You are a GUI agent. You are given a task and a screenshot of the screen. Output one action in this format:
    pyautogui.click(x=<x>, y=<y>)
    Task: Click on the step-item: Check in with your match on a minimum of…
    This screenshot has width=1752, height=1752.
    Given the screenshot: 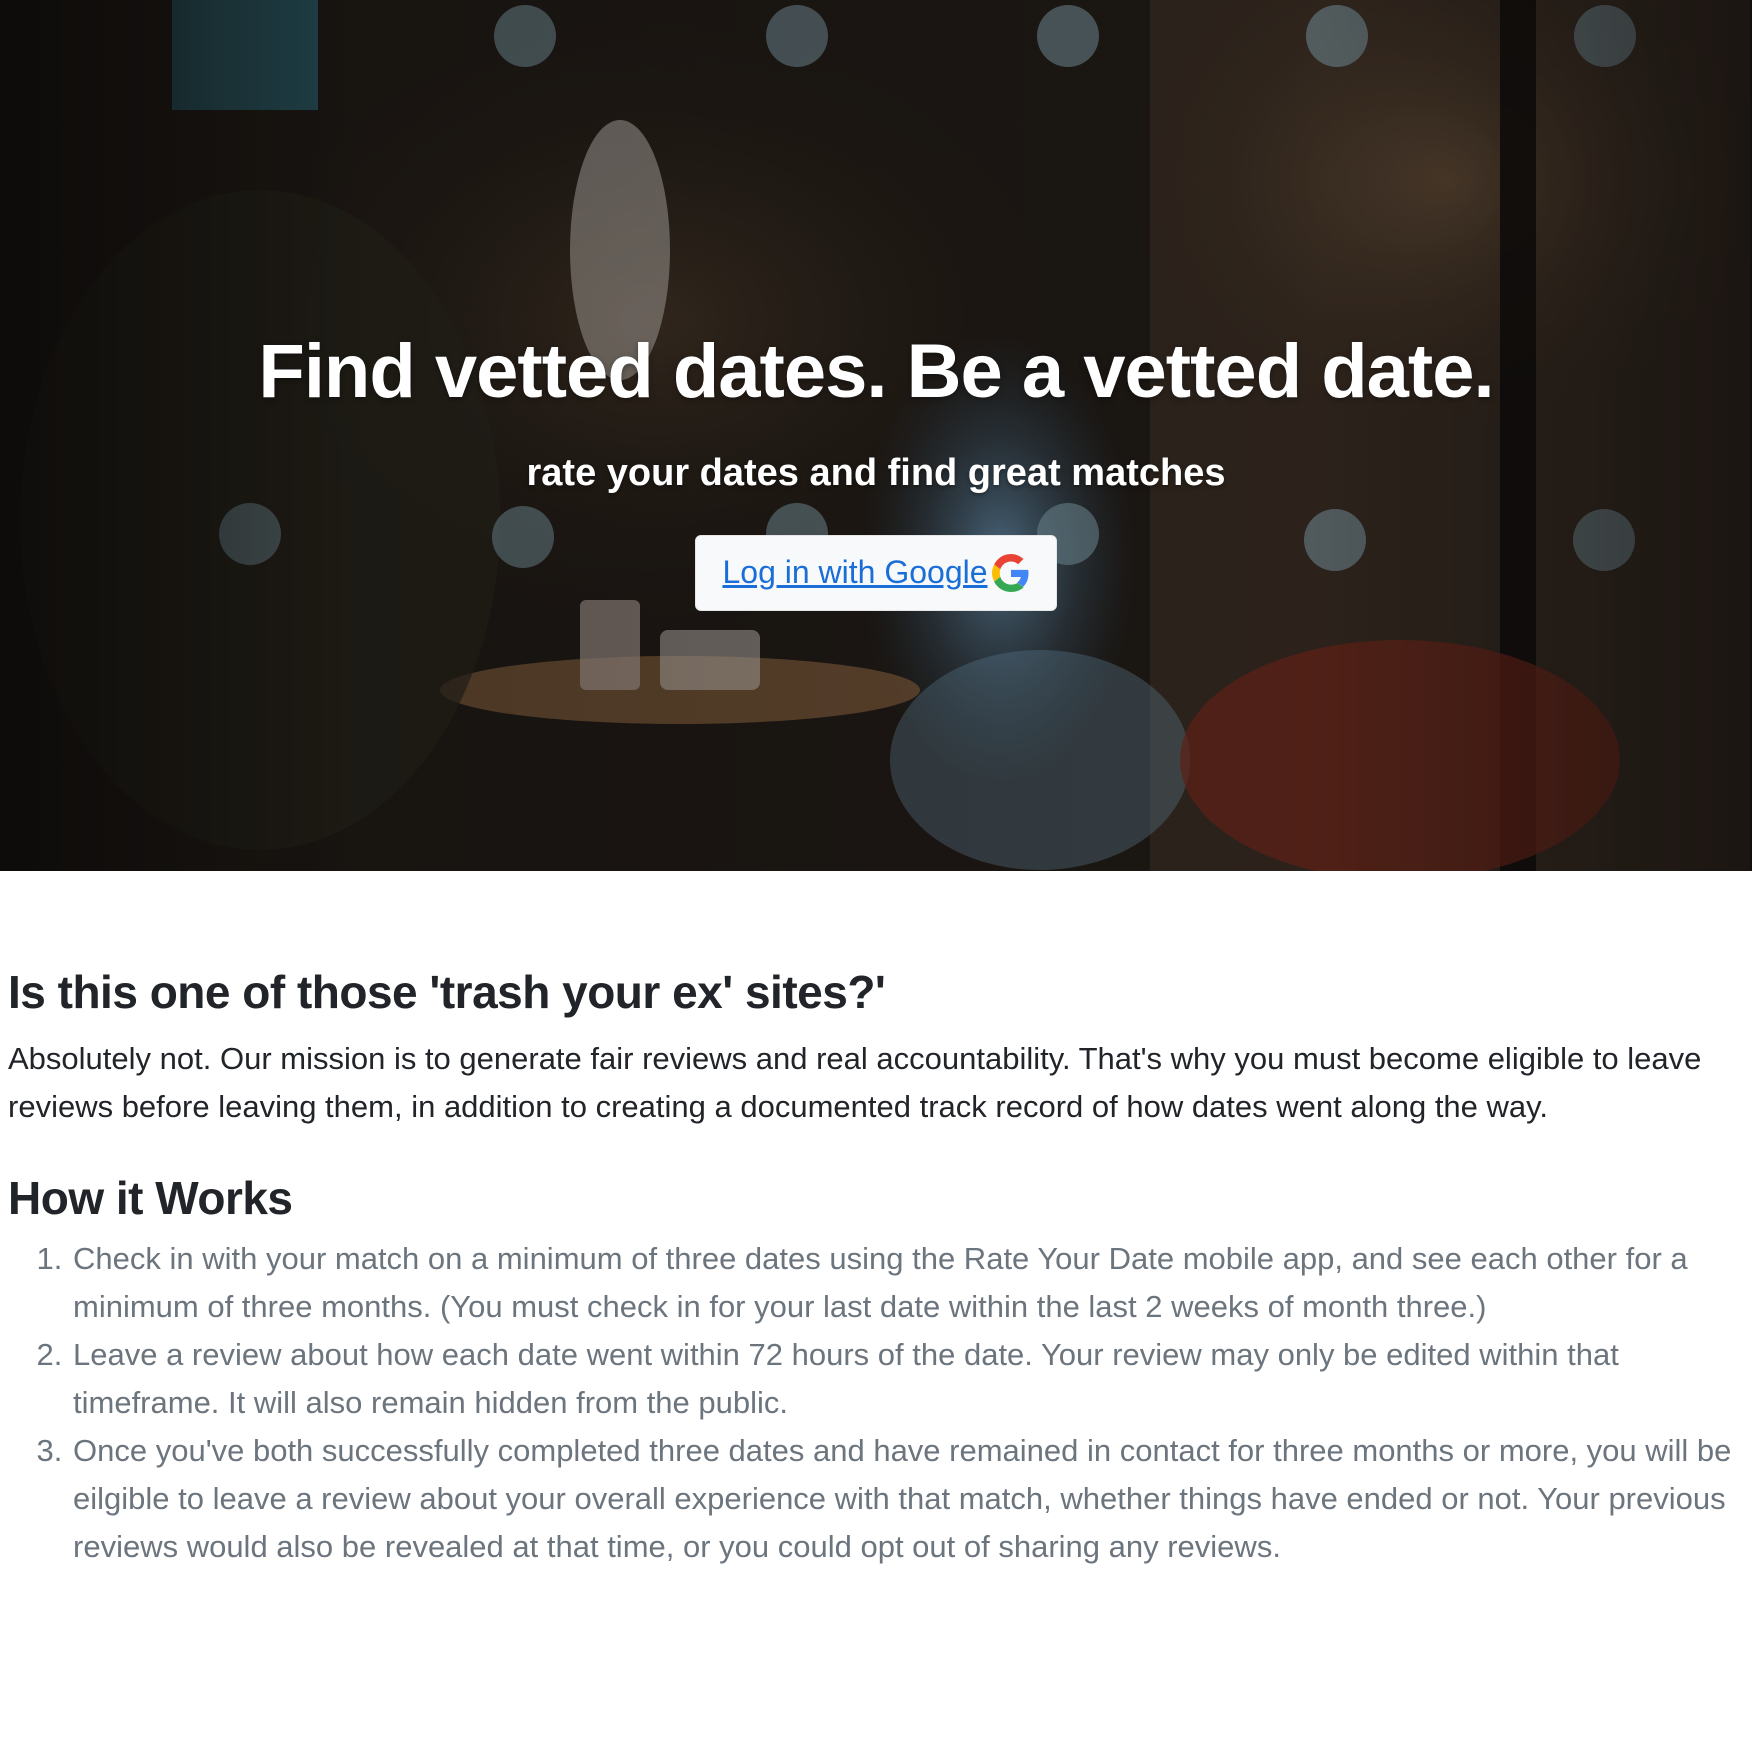 What is the action you would take?
    pyautogui.click(x=907, y=1283)
    